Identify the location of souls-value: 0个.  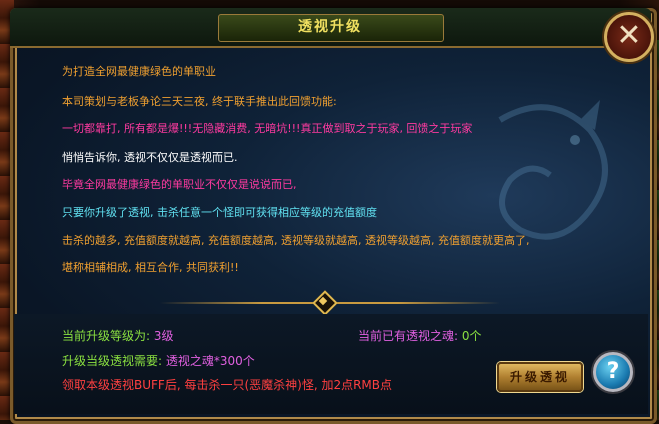
(471, 336).